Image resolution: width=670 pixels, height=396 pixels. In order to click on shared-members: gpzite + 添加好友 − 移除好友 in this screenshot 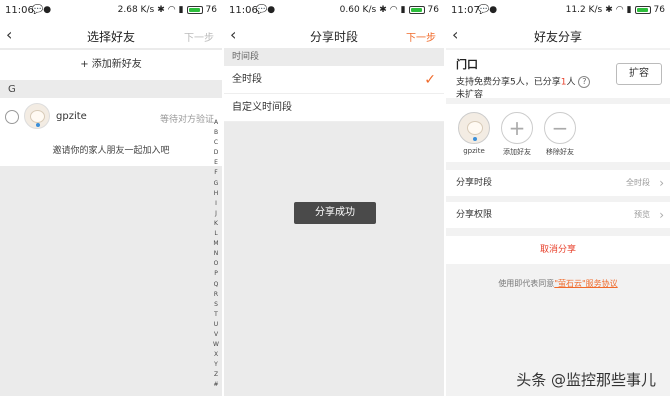, I will do `click(558, 133)`.